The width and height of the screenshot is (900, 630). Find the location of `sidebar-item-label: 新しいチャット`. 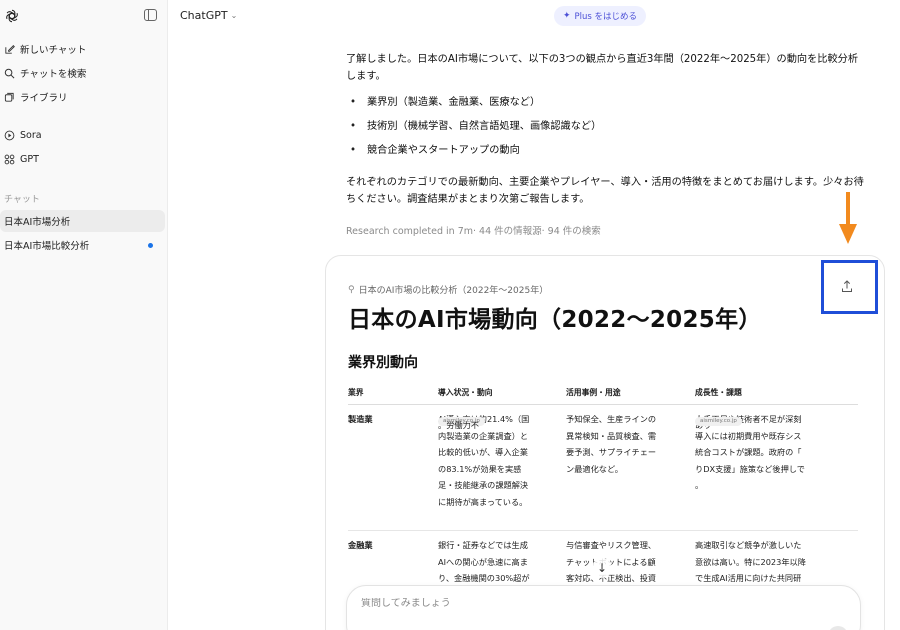

sidebar-item-label: 新しいチャット is located at coordinates (53, 50).